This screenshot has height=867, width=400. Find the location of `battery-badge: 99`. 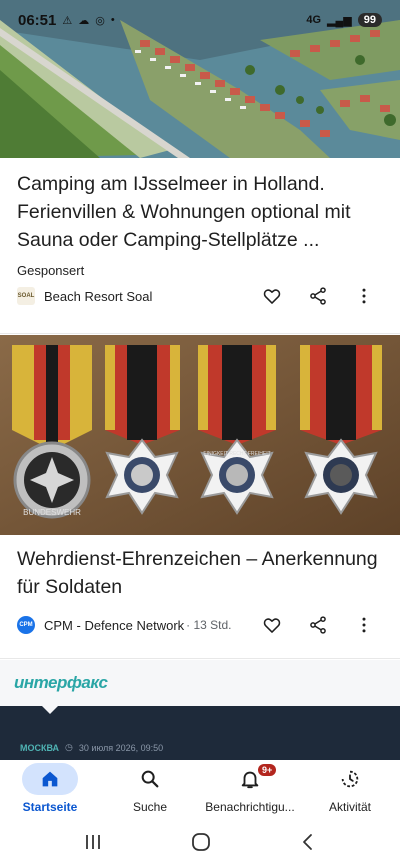

battery-badge: 99 is located at coordinates (369, 20).